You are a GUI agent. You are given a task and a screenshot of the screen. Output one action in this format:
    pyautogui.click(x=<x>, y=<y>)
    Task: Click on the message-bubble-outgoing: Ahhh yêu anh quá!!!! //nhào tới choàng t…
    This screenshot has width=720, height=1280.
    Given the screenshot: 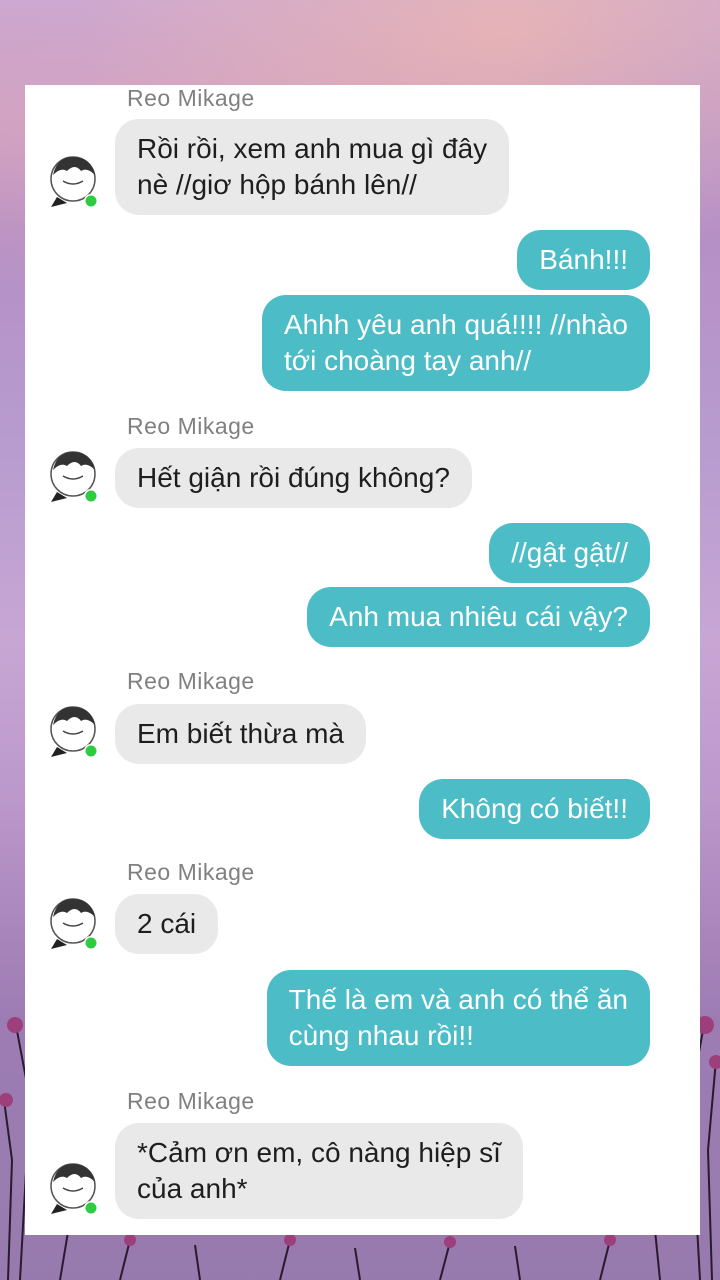 What is the action you would take?
    pyautogui.click(x=455, y=343)
    